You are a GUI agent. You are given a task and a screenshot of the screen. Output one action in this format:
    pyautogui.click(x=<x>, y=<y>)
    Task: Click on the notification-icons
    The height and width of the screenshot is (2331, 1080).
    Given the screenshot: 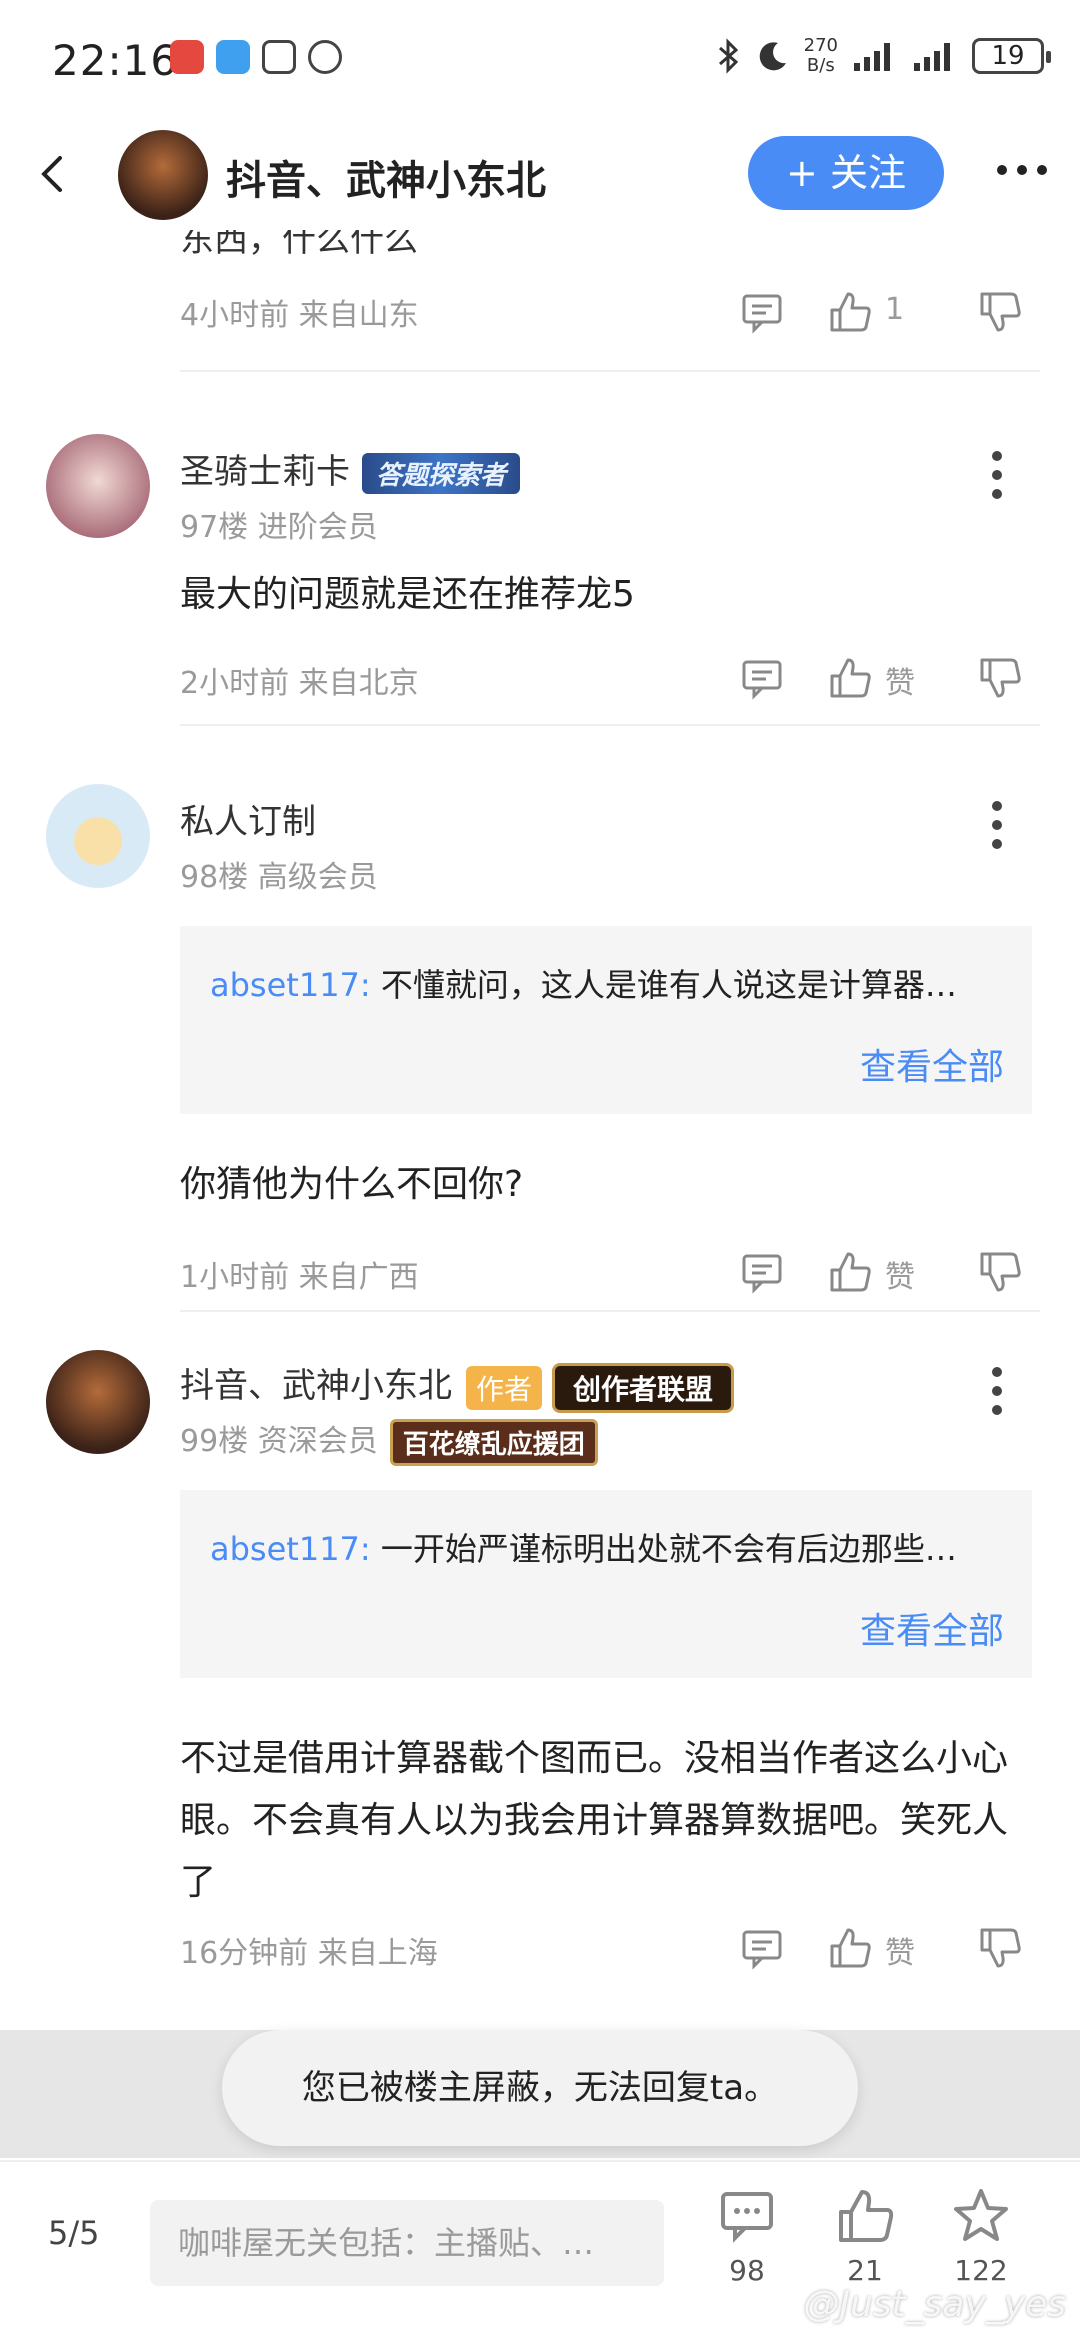 What is the action you would take?
    pyautogui.click(x=256, y=57)
    